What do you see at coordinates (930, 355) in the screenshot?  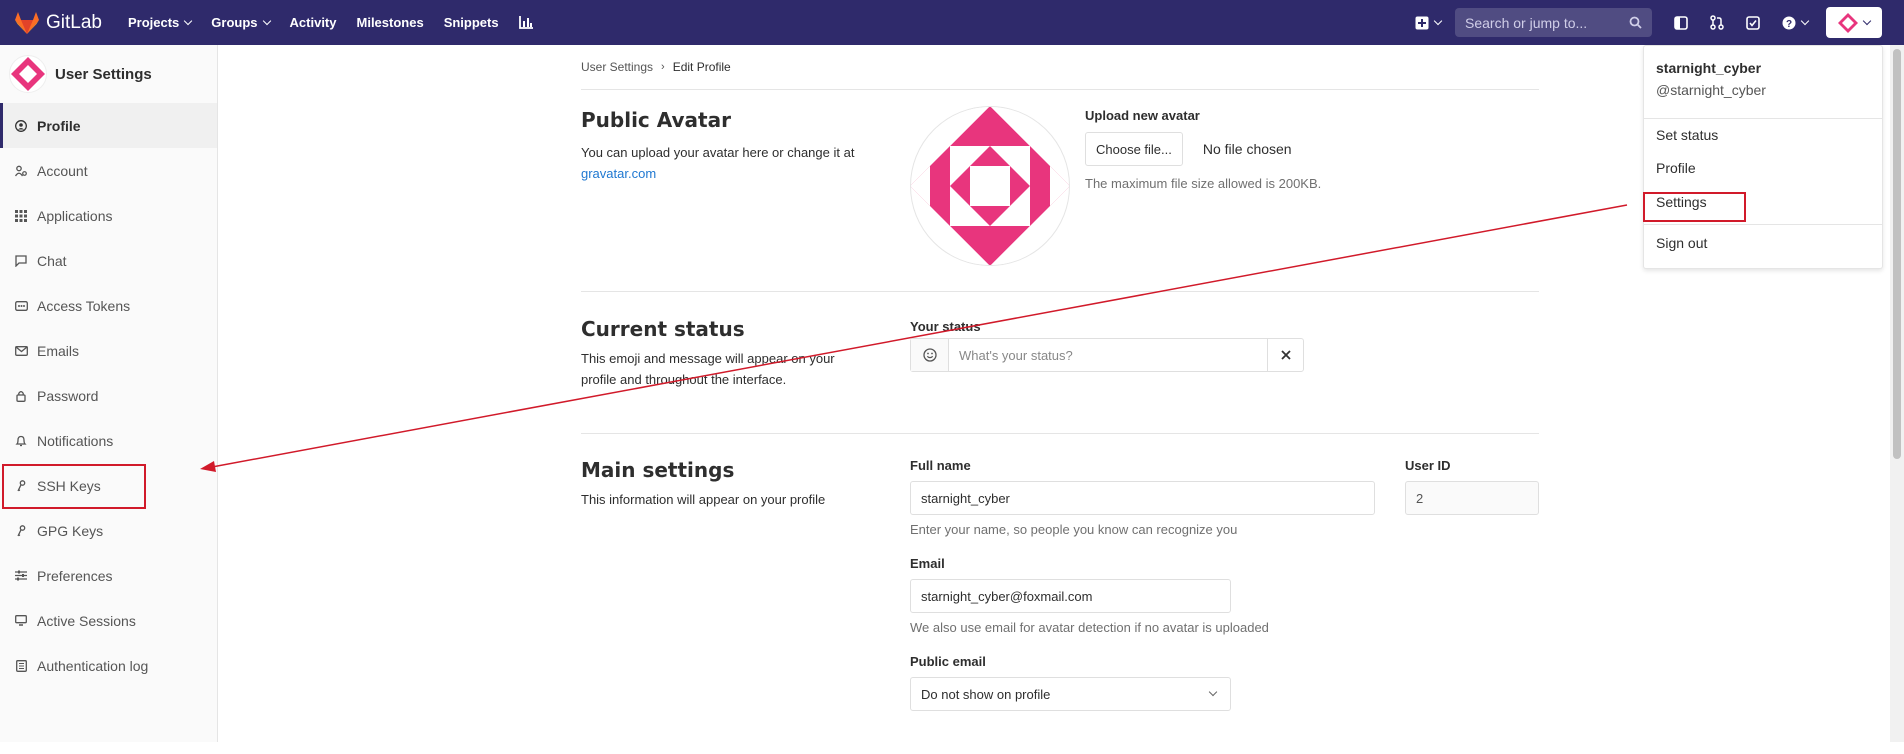 I see `emoji-picker-button` at bounding box center [930, 355].